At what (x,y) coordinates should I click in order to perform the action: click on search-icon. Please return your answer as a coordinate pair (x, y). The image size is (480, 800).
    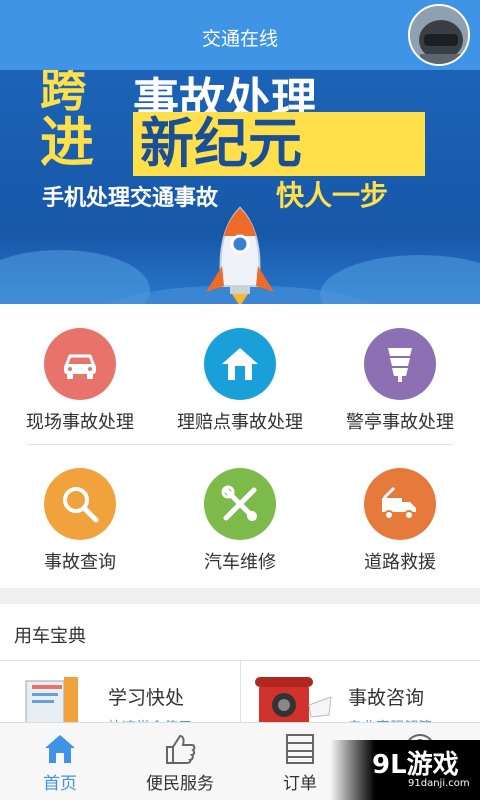
    Looking at the image, I should click on (81, 505).